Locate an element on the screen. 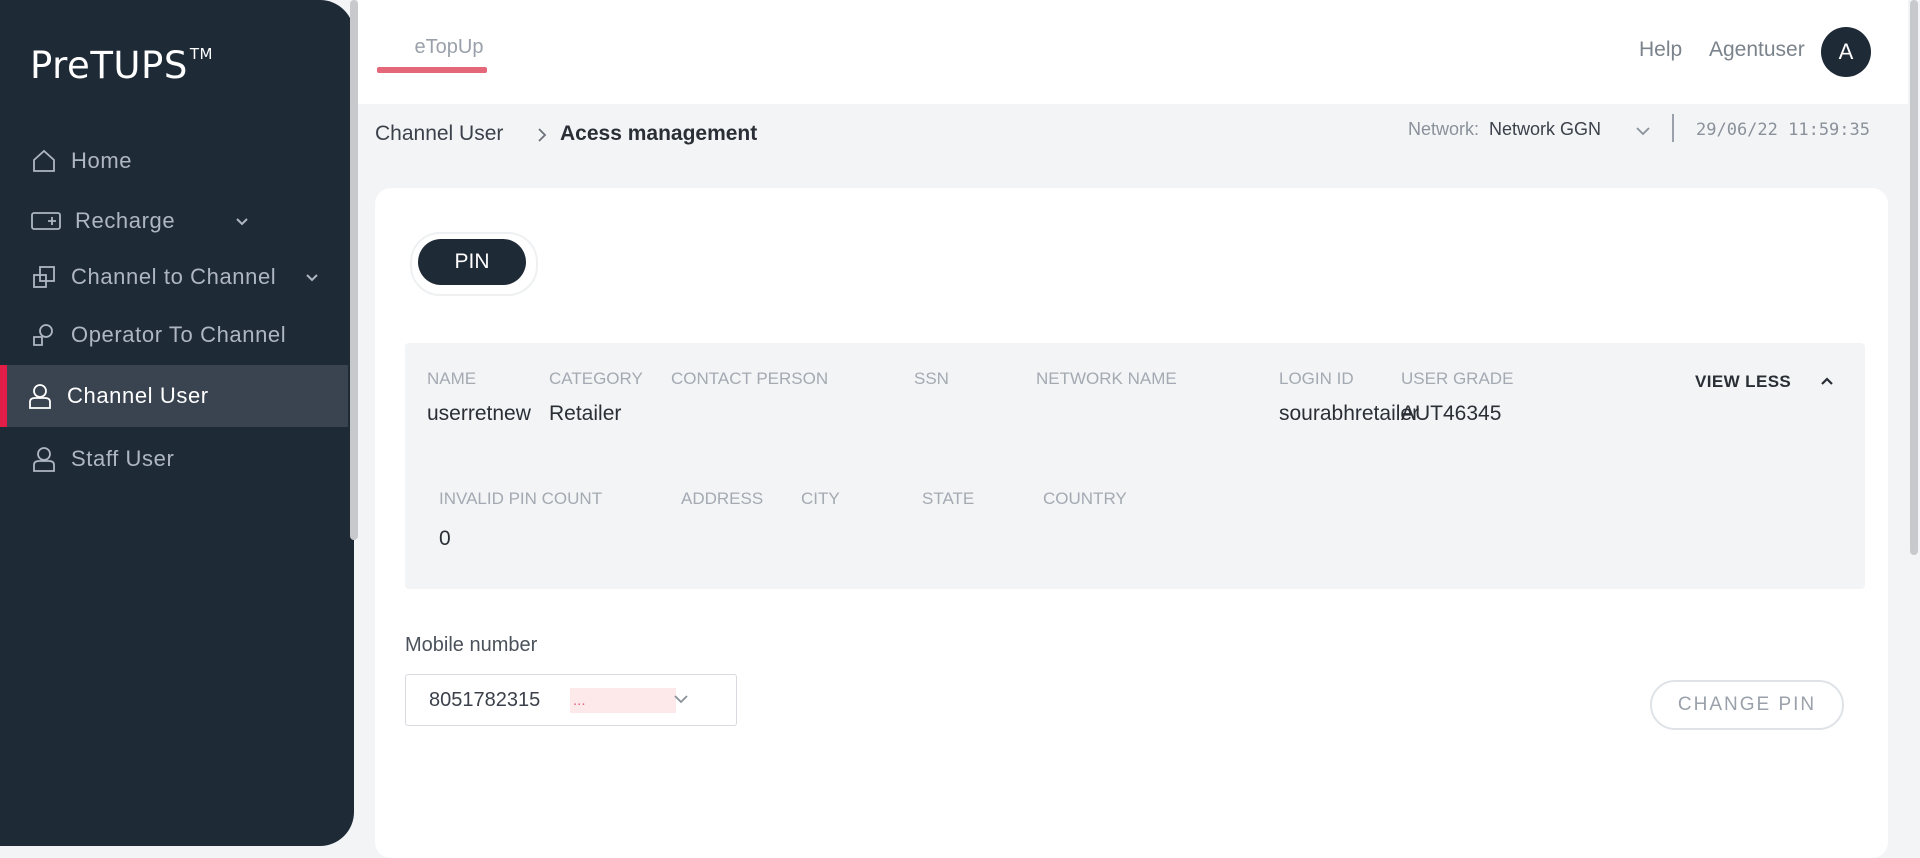 This screenshot has height=858, width=1920. app-logo: PreTUPS TM is located at coordinates (121, 65).